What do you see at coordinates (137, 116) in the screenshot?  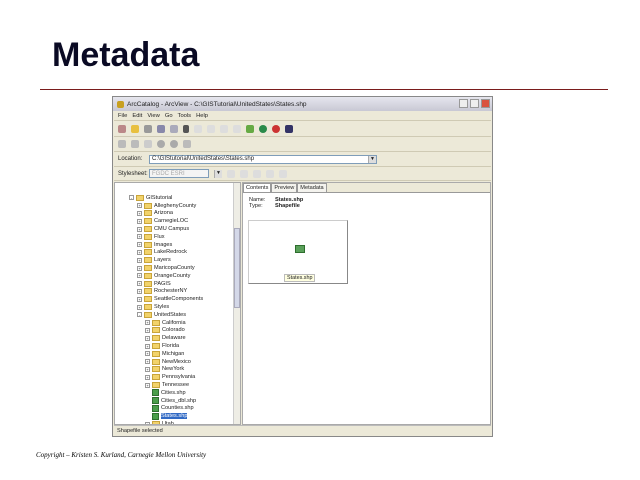 I see `menu-edit: Edit` at bounding box center [137, 116].